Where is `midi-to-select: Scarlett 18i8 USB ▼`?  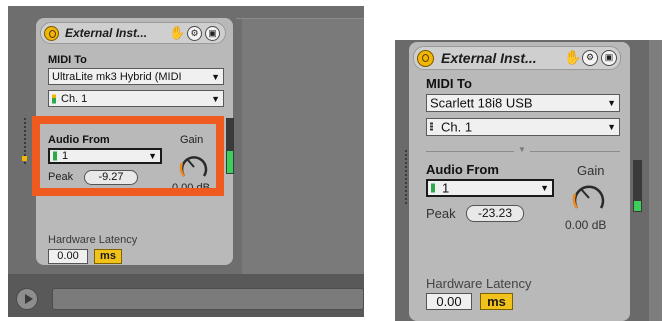 midi-to-select: Scarlett 18i8 USB ▼ is located at coordinates (523, 103).